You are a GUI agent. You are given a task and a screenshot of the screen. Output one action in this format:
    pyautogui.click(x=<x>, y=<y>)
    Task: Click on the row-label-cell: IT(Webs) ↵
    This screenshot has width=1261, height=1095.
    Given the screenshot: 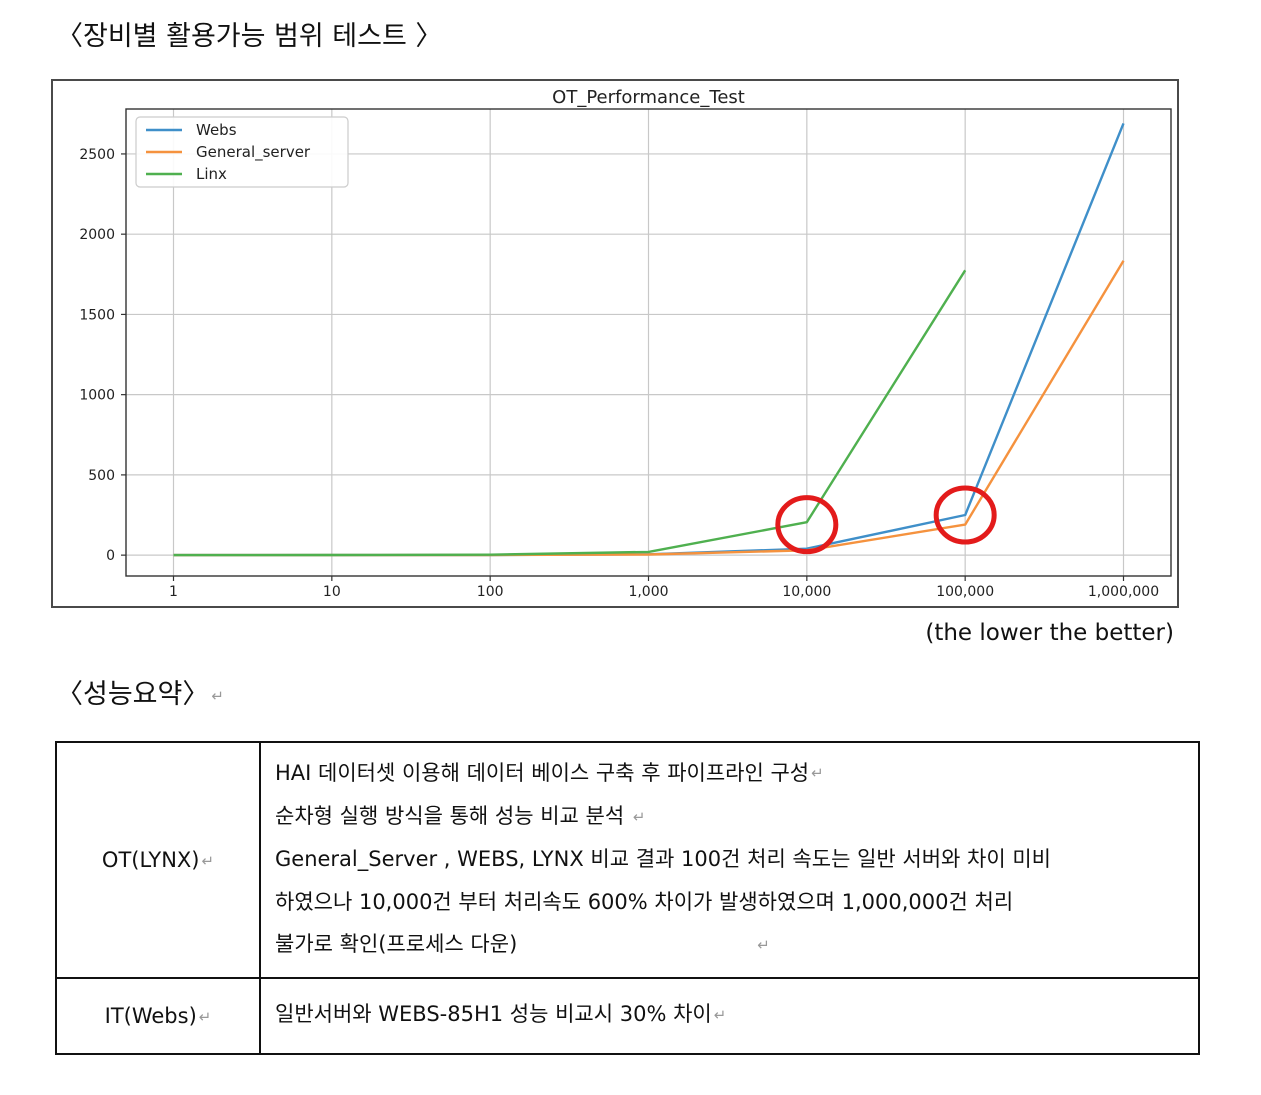 What is the action you would take?
    pyautogui.click(x=158, y=1016)
    